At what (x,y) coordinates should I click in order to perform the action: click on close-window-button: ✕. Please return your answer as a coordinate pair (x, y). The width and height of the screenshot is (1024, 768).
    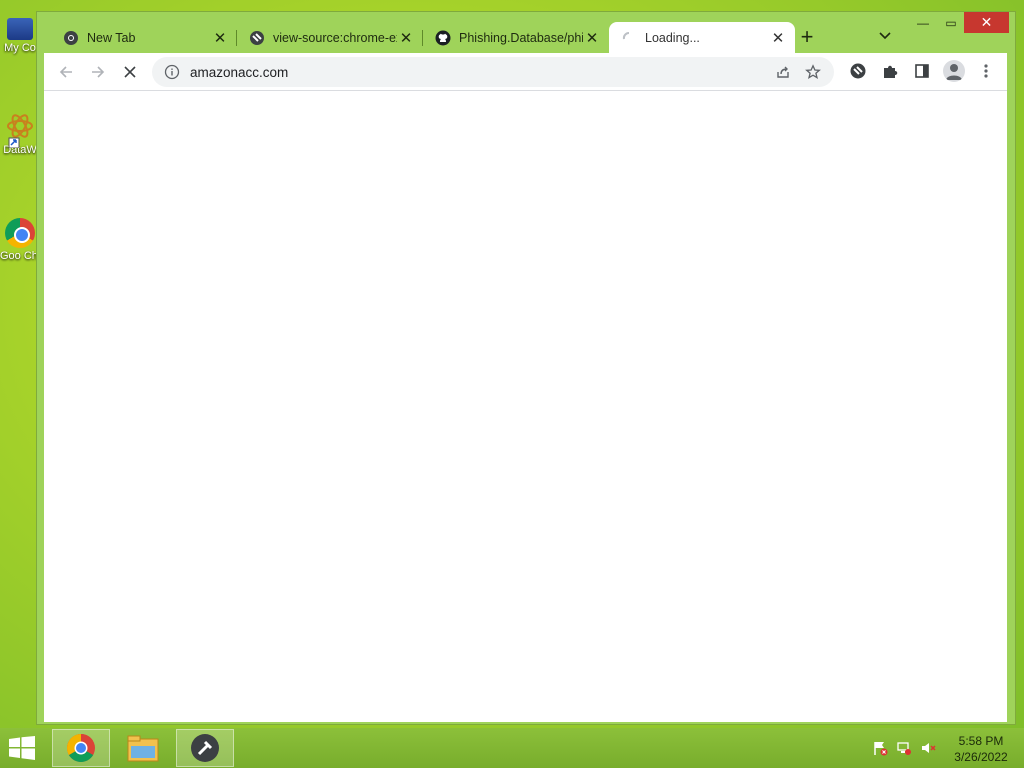
    Looking at the image, I should click on (986, 22).